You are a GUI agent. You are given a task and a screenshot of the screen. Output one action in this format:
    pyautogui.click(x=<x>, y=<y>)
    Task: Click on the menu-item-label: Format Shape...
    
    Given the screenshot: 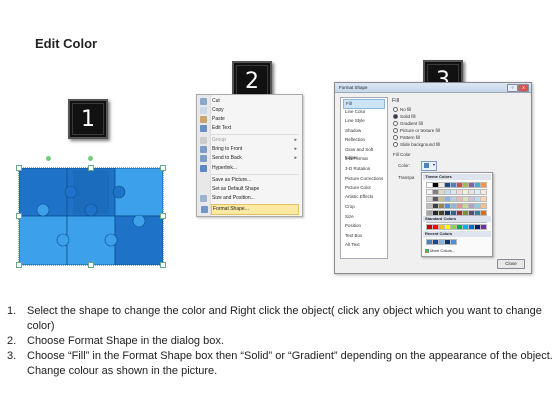 What is the action you would take?
    pyautogui.click(x=231, y=209)
    